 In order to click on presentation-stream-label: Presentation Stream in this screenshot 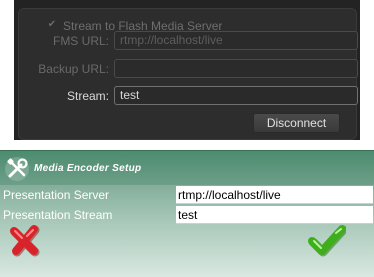, I will do `click(58, 215)`.